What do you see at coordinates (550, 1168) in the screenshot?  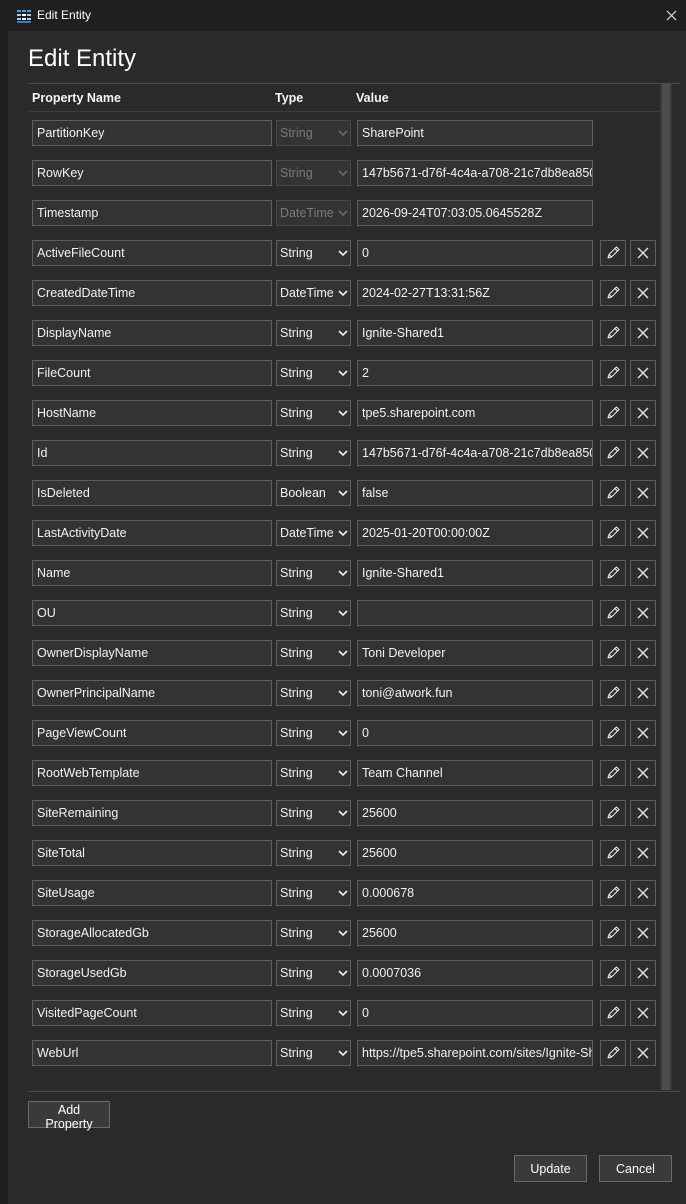 I see `update-button: Update` at bounding box center [550, 1168].